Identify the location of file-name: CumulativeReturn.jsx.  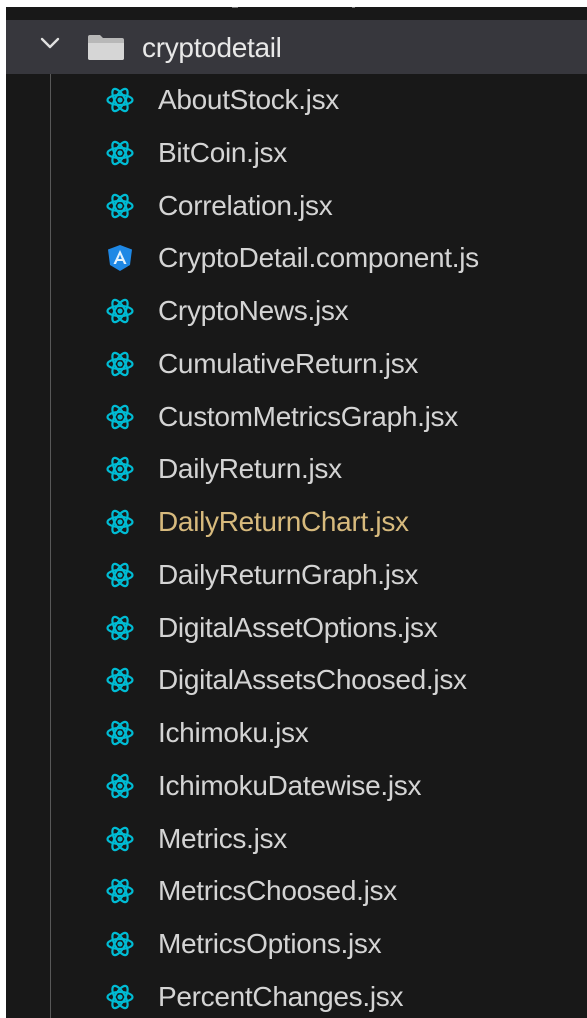
(288, 363).